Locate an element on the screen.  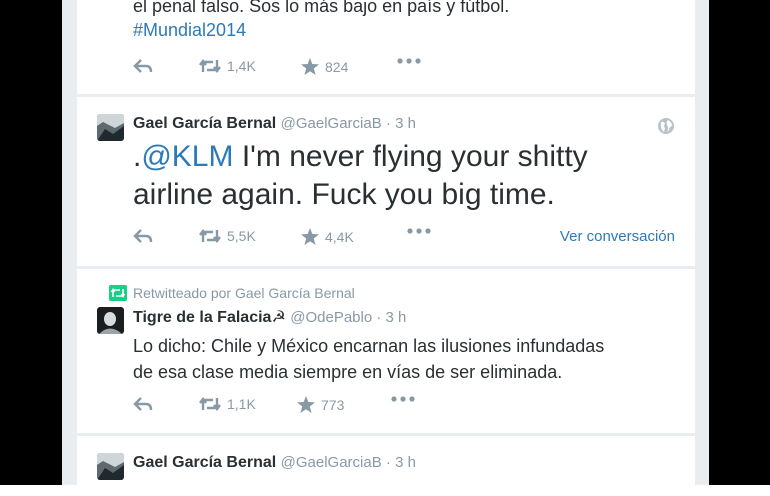
tweet-actions: 1,4K 824 is located at coordinates (413, 70).